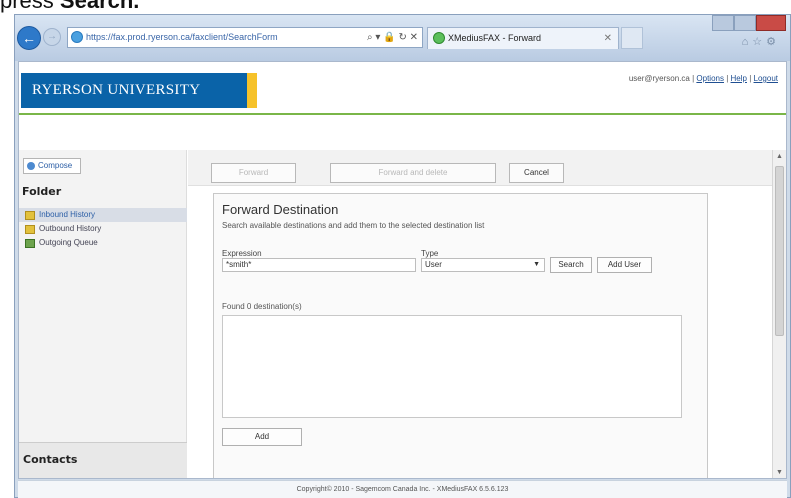 The width and height of the screenshot is (791, 498). I want to click on forward-arrow-icon: →, so click(52, 37).